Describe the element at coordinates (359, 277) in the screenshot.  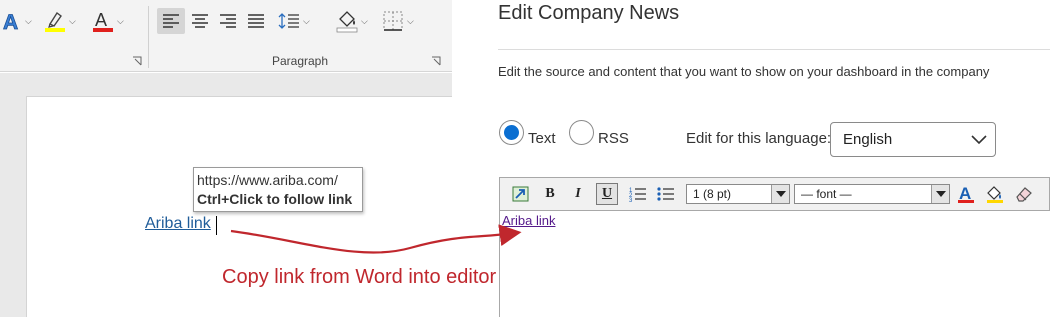
I see `annotation-caption: Copy link from Word into editor` at that location.